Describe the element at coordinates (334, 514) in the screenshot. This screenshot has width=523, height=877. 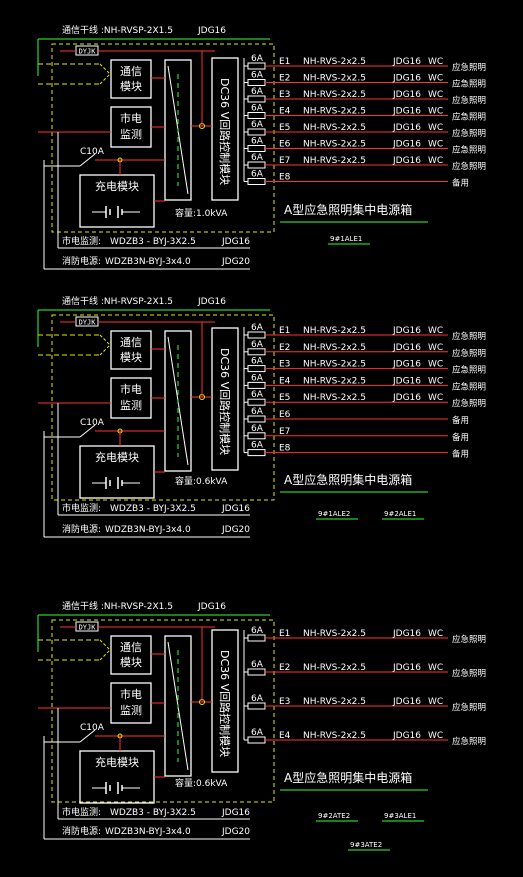
I see `reference-tag: 9#1ALE2` at that location.